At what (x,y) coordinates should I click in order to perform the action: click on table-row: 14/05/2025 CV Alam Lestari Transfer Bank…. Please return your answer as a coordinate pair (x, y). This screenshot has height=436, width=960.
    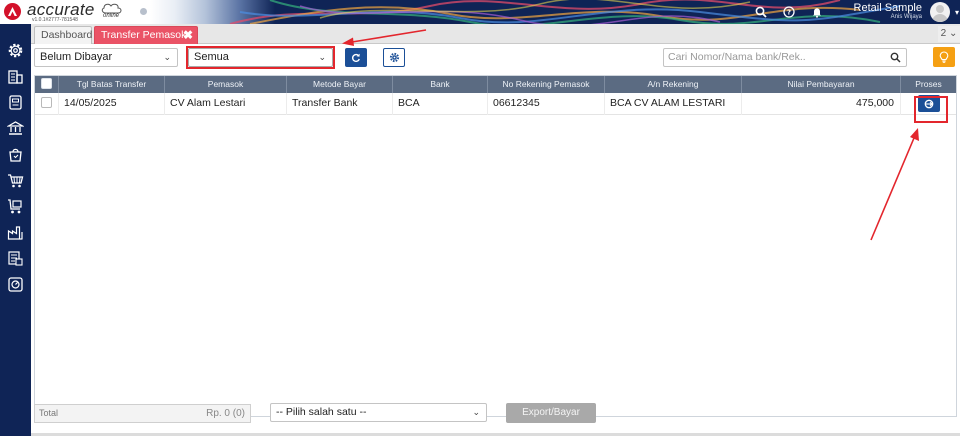
    Looking at the image, I should click on (495, 104).